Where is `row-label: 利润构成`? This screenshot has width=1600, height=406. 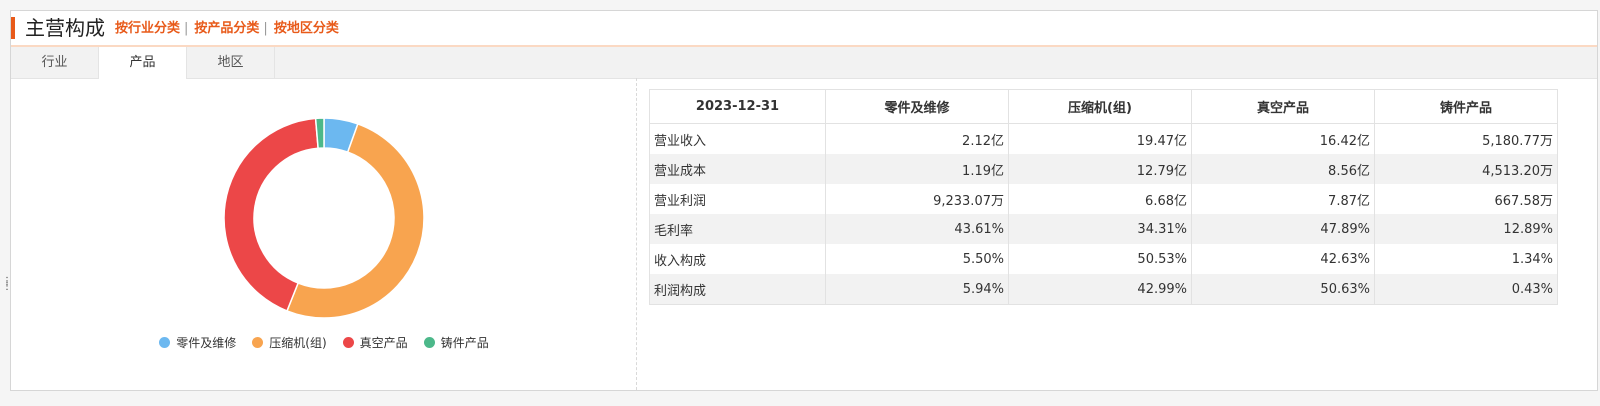
row-label: 利润构成 is located at coordinates (737, 289).